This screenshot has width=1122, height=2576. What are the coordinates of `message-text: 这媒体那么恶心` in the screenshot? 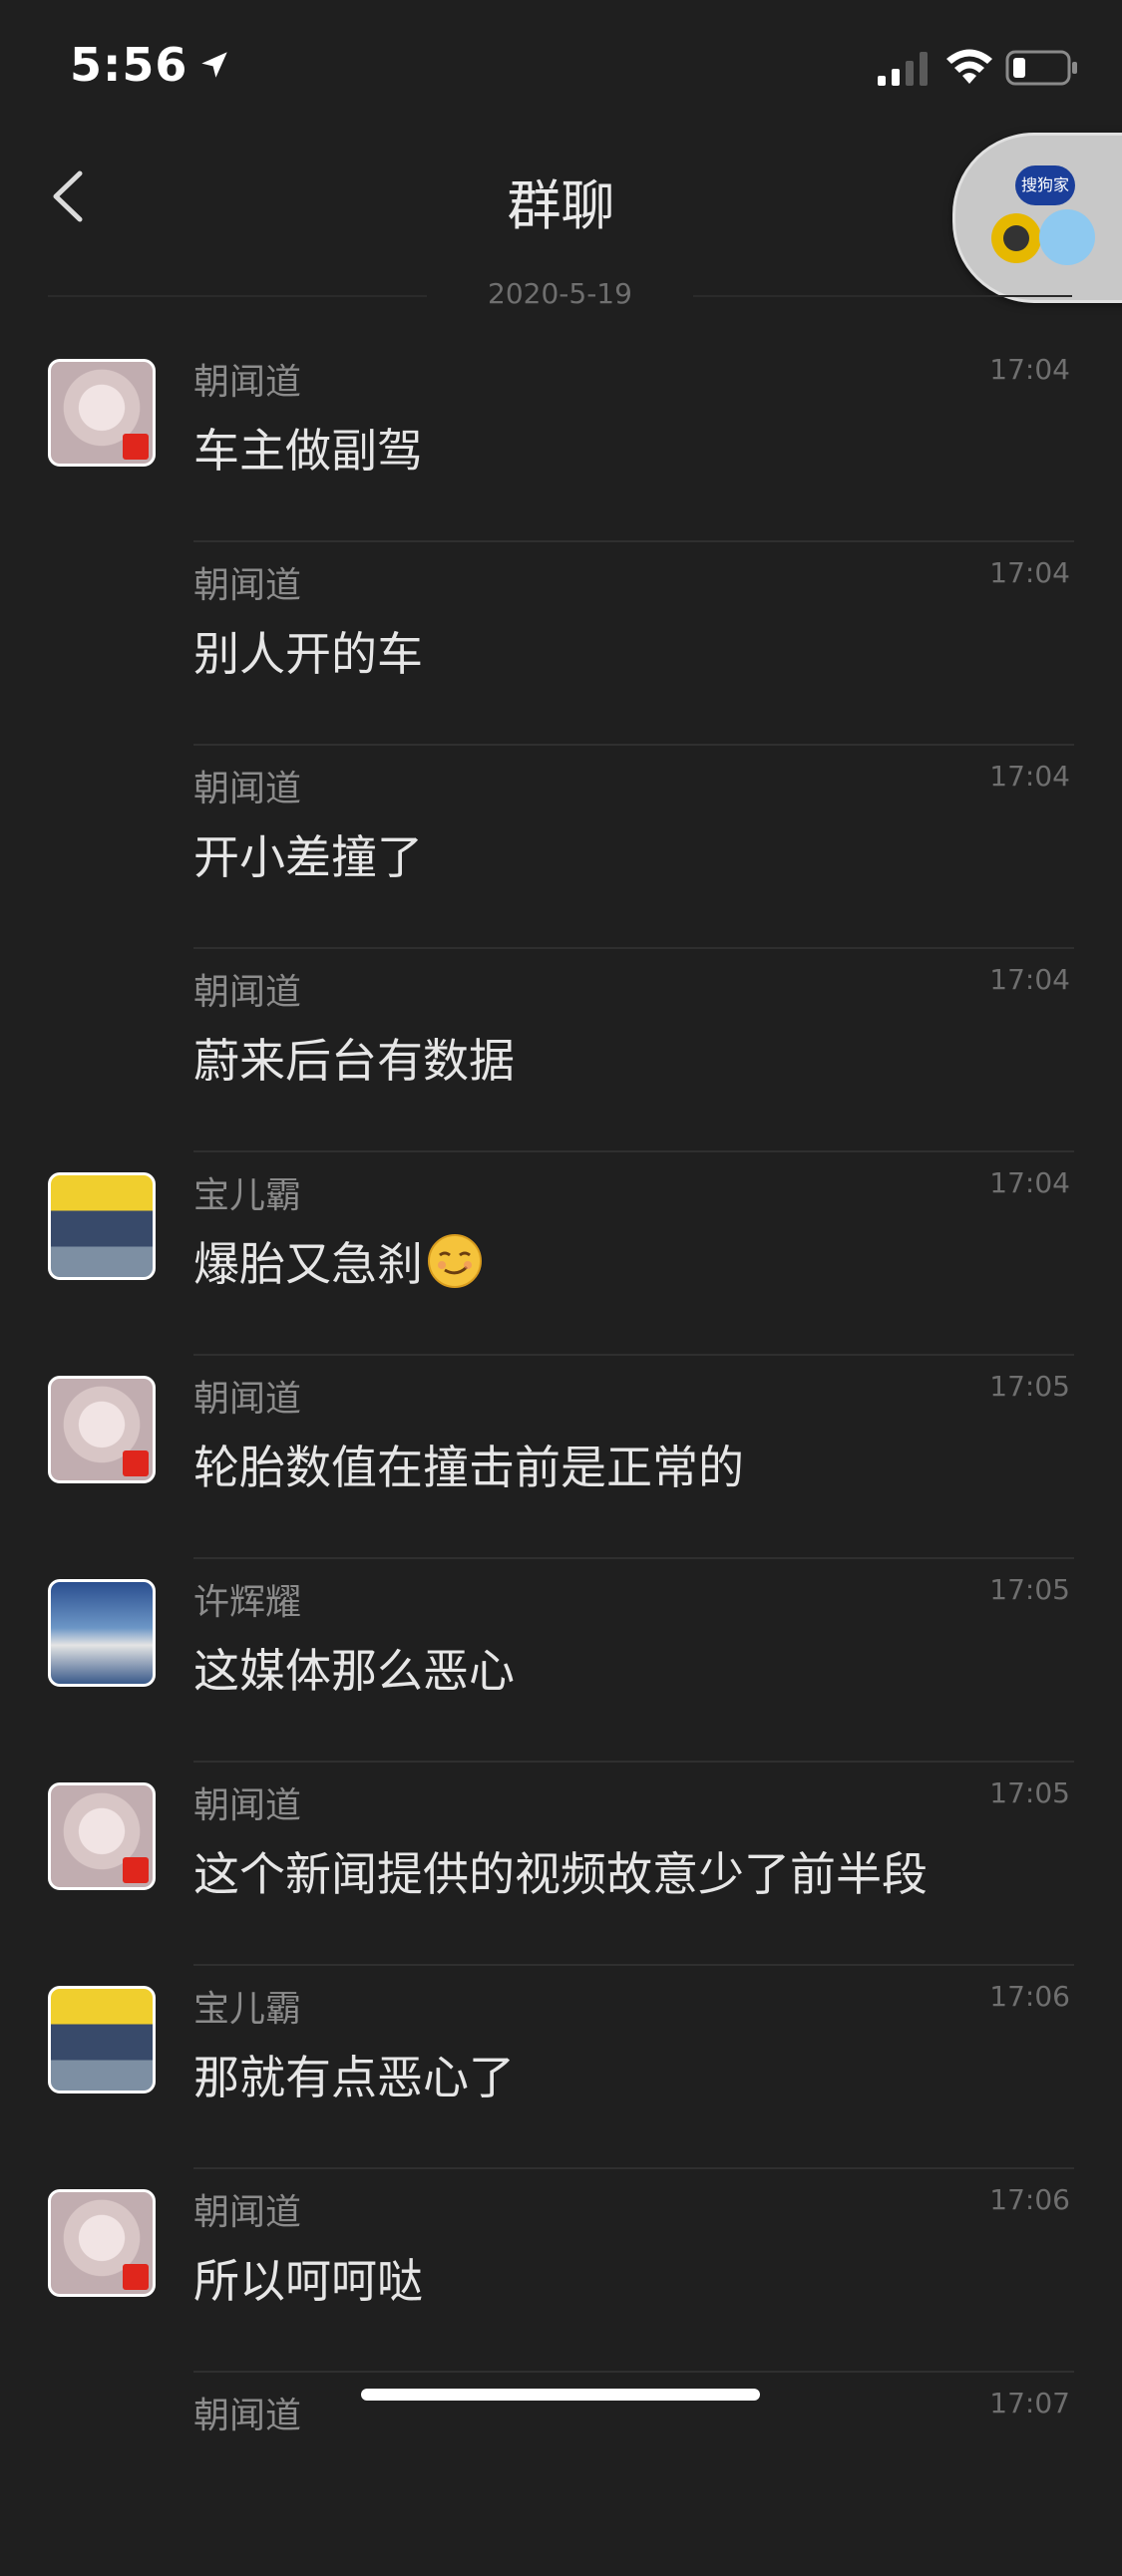 It's located at (354, 1668).